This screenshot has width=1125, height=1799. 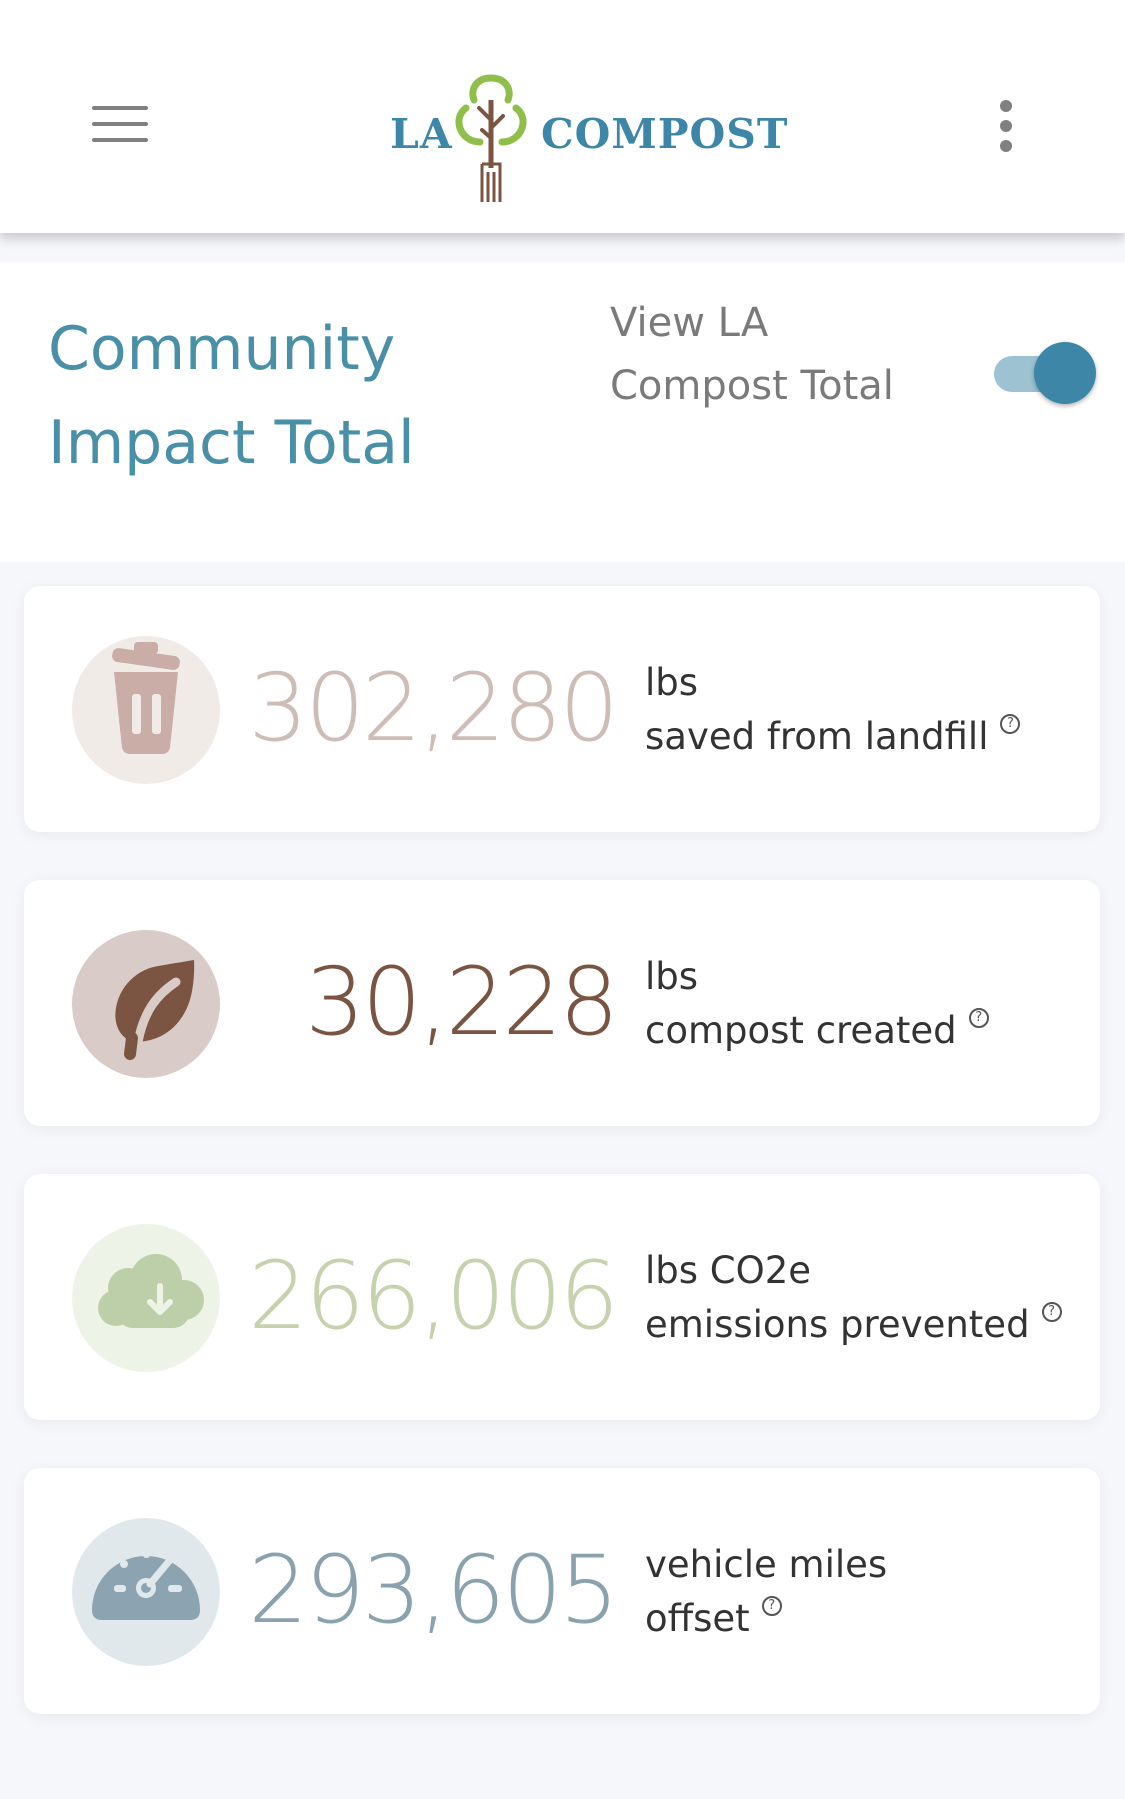 What do you see at coordinates (433, 1296) in the screenshot?
I see `stat-value: 266,006` at bounding box center [433, 1296].